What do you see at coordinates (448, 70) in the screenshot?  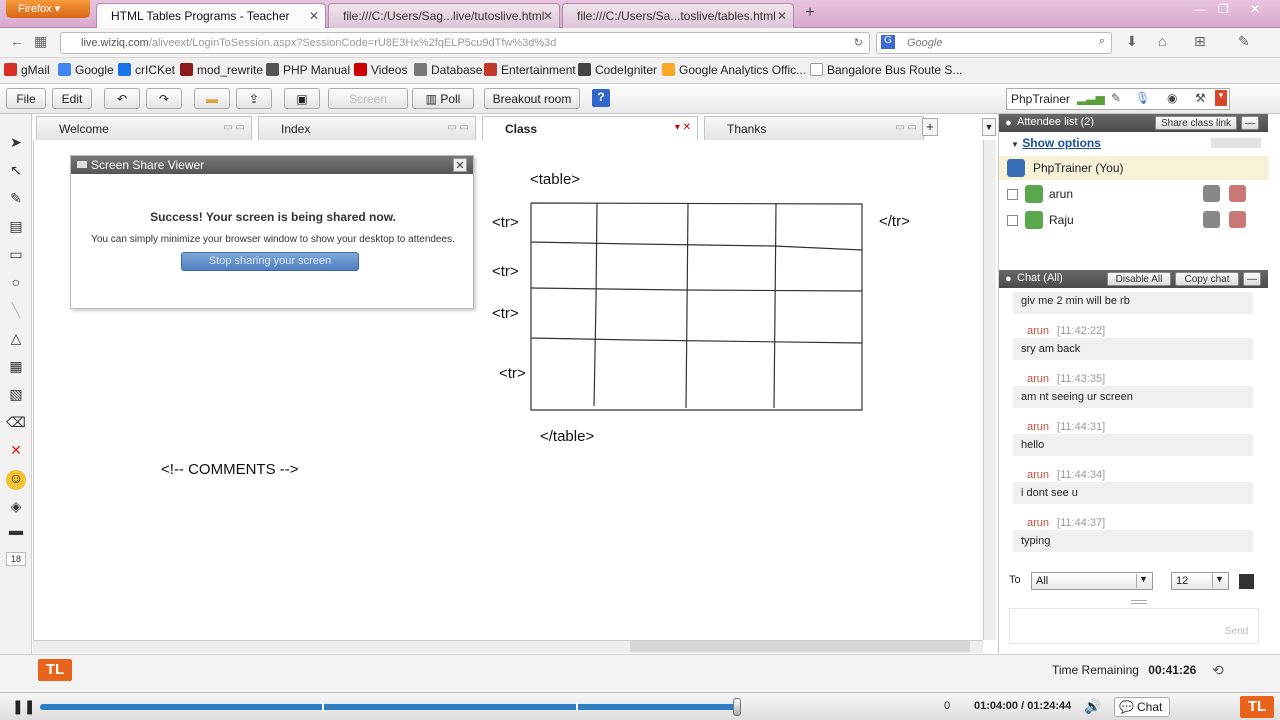 I see `bookmark-database: Database` at bounding box center [448, 70].